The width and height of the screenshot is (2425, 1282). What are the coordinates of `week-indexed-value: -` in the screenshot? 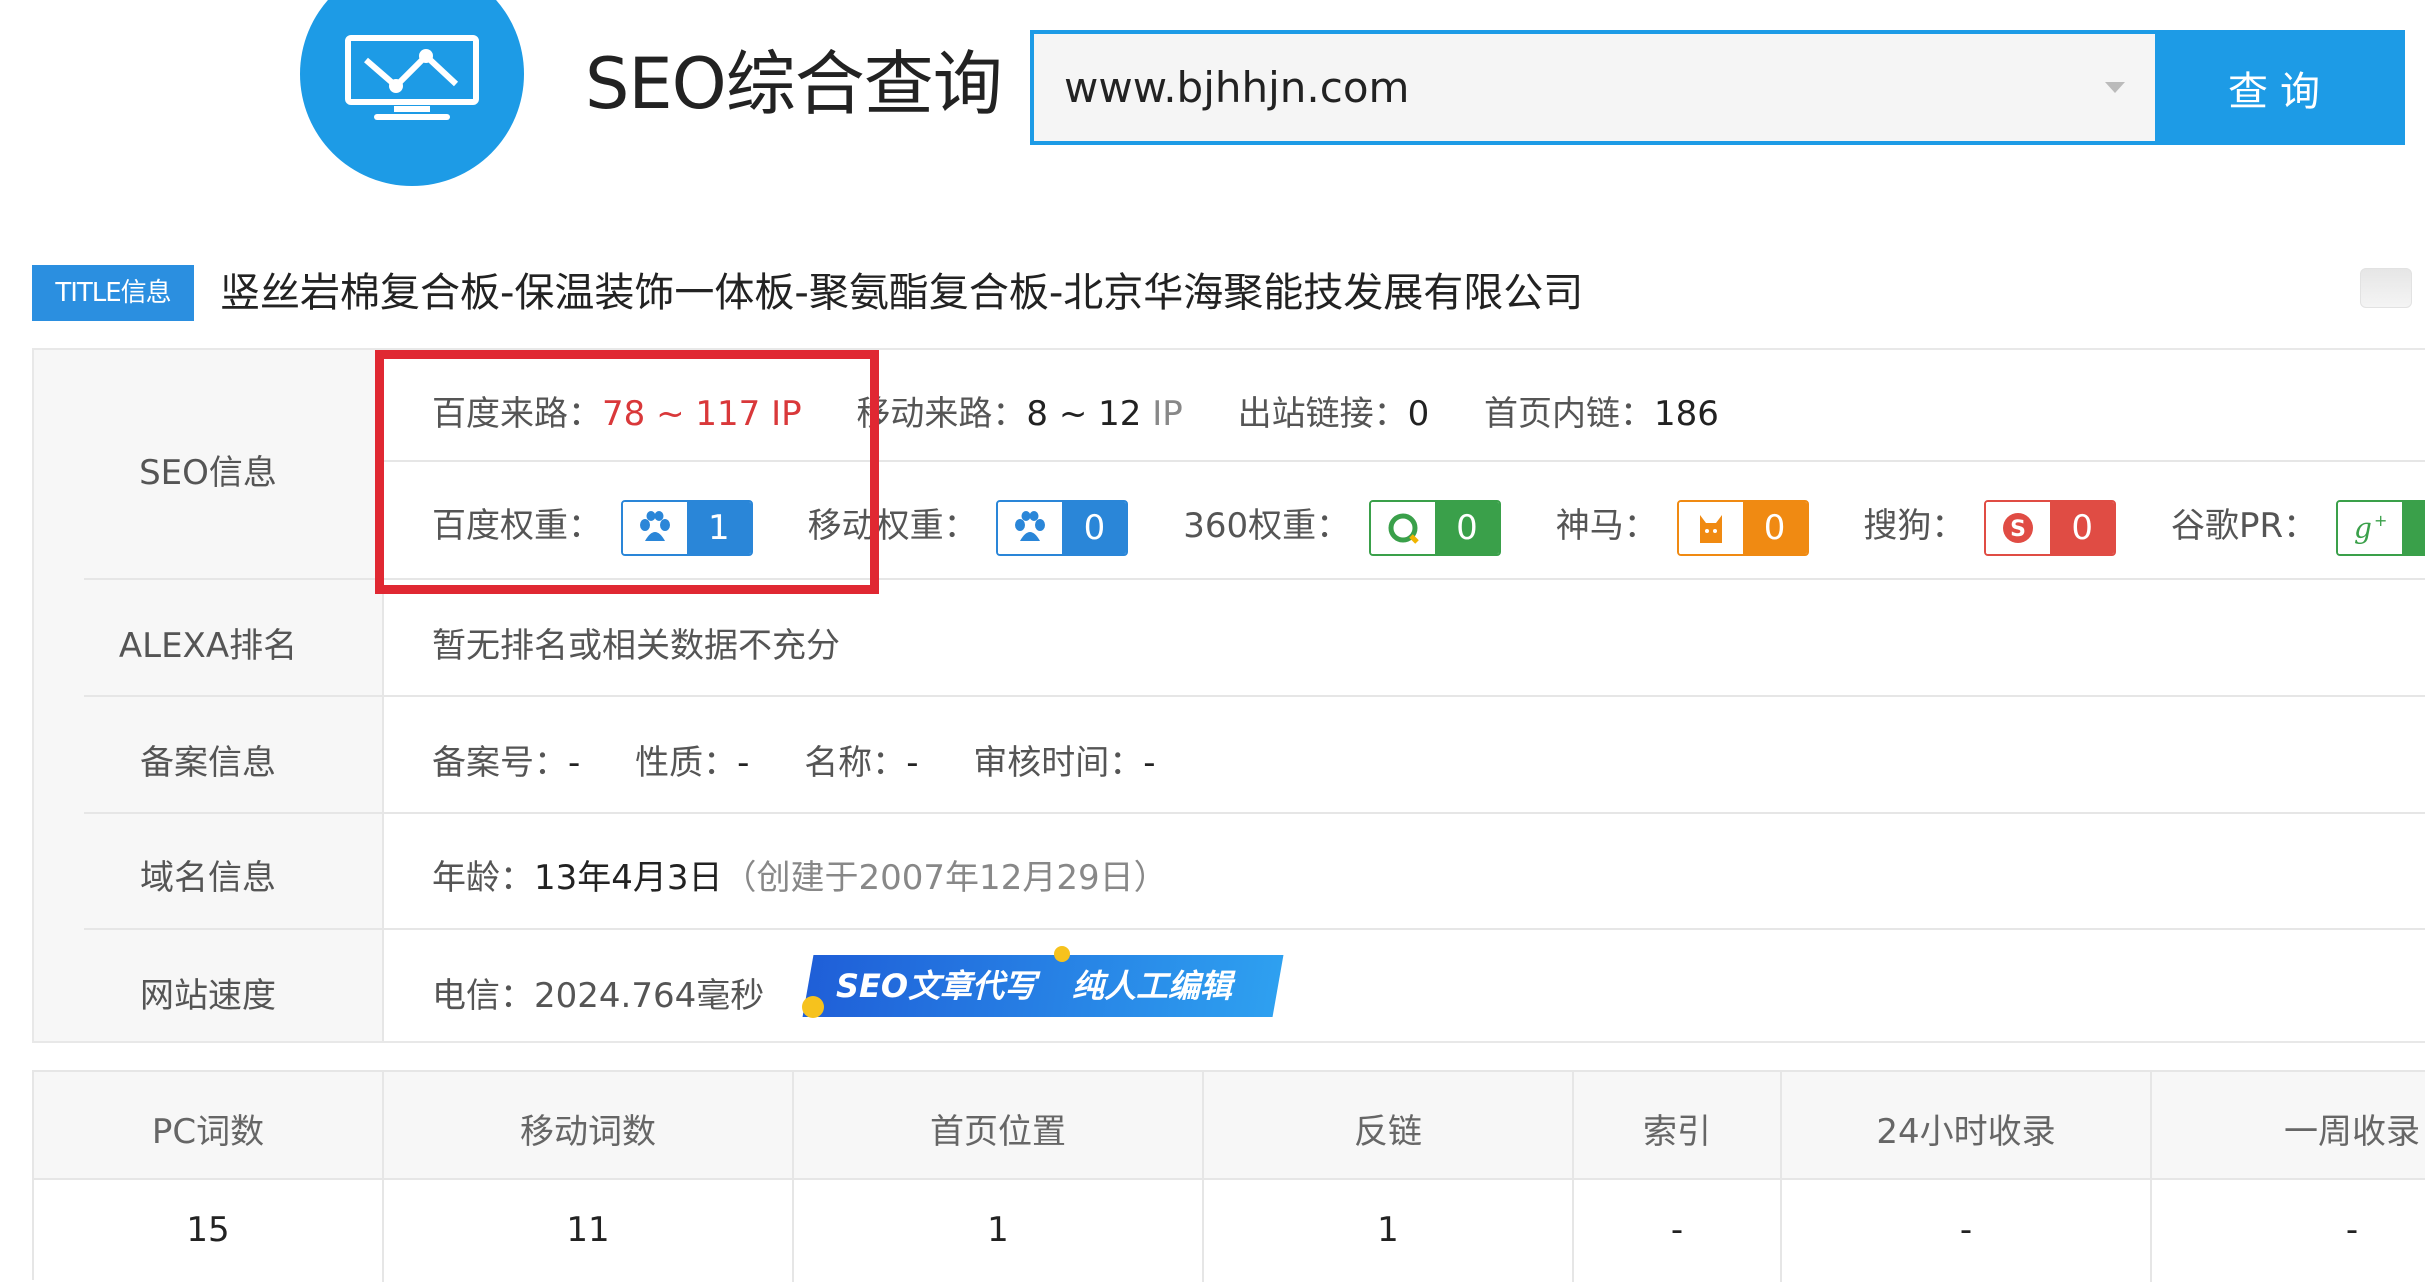 It's located at (2352, 1230).